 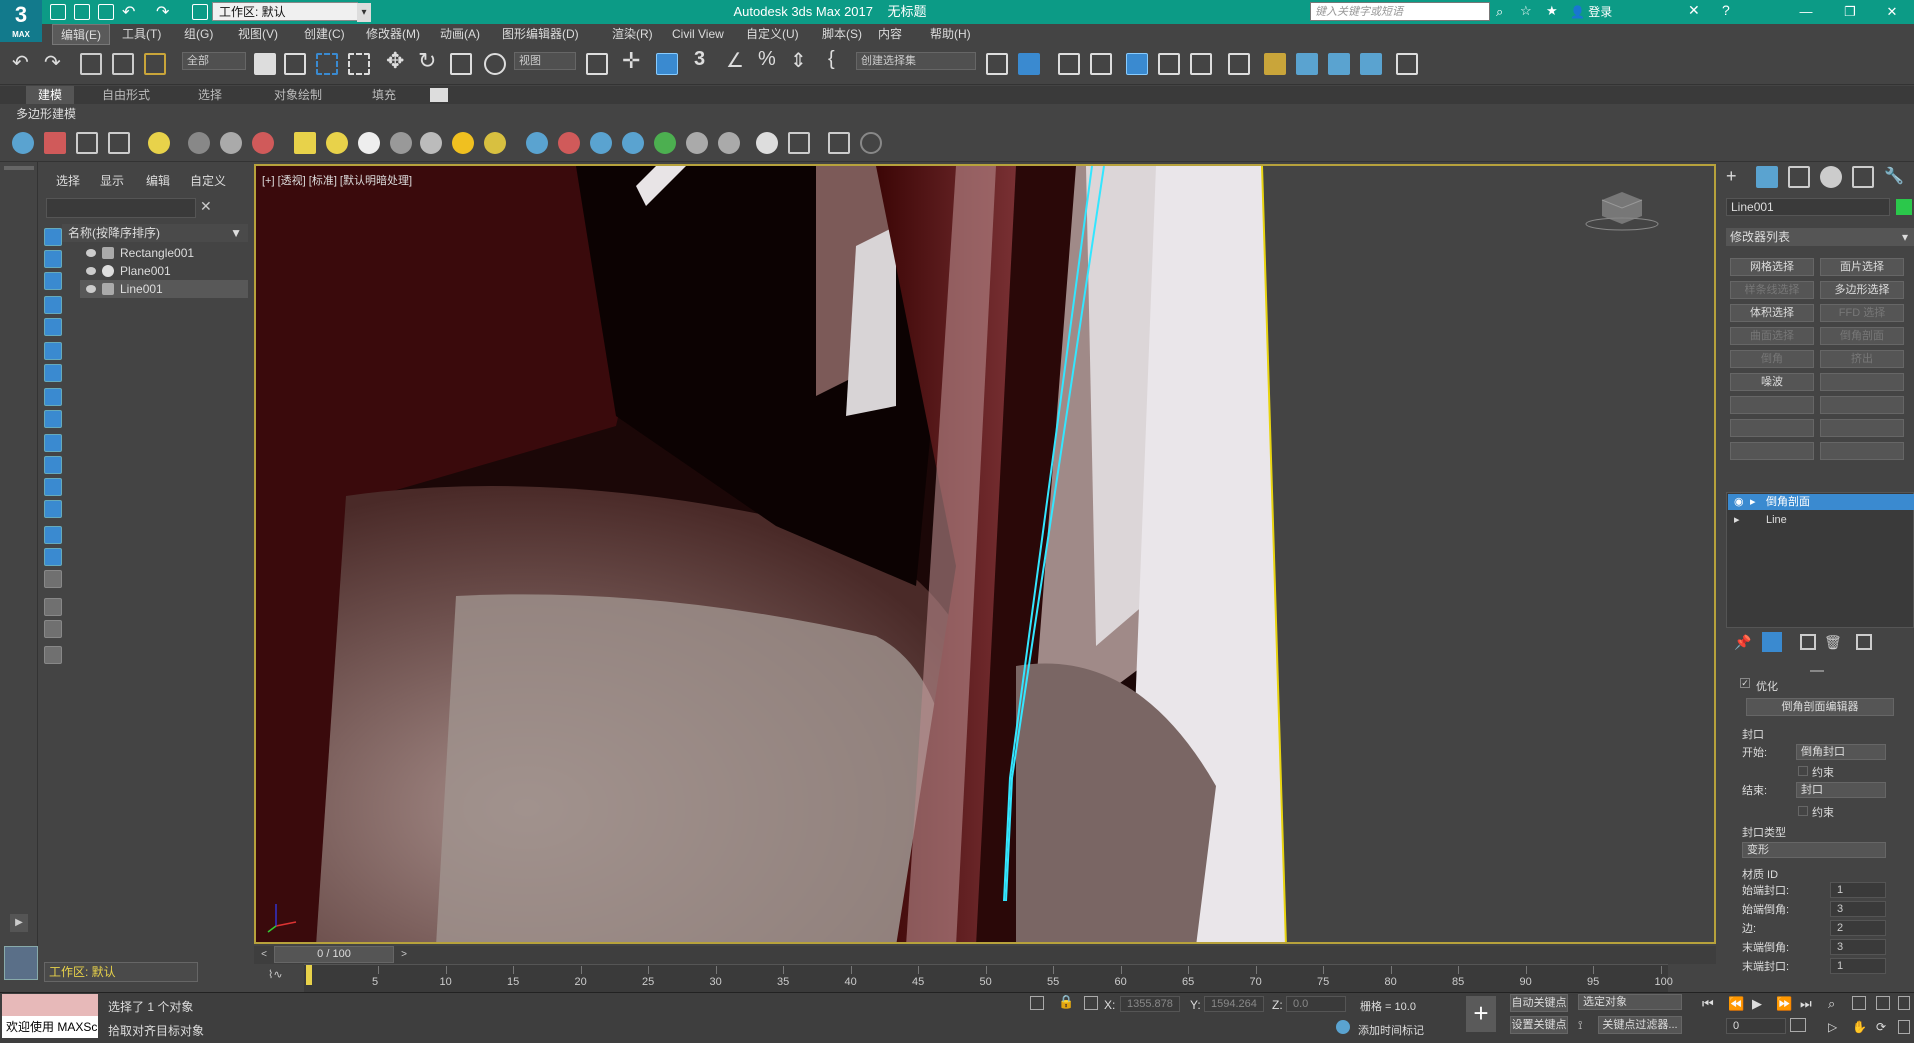 I want to click on set-key-big-icon: +, so click(x=1481, y=1014).